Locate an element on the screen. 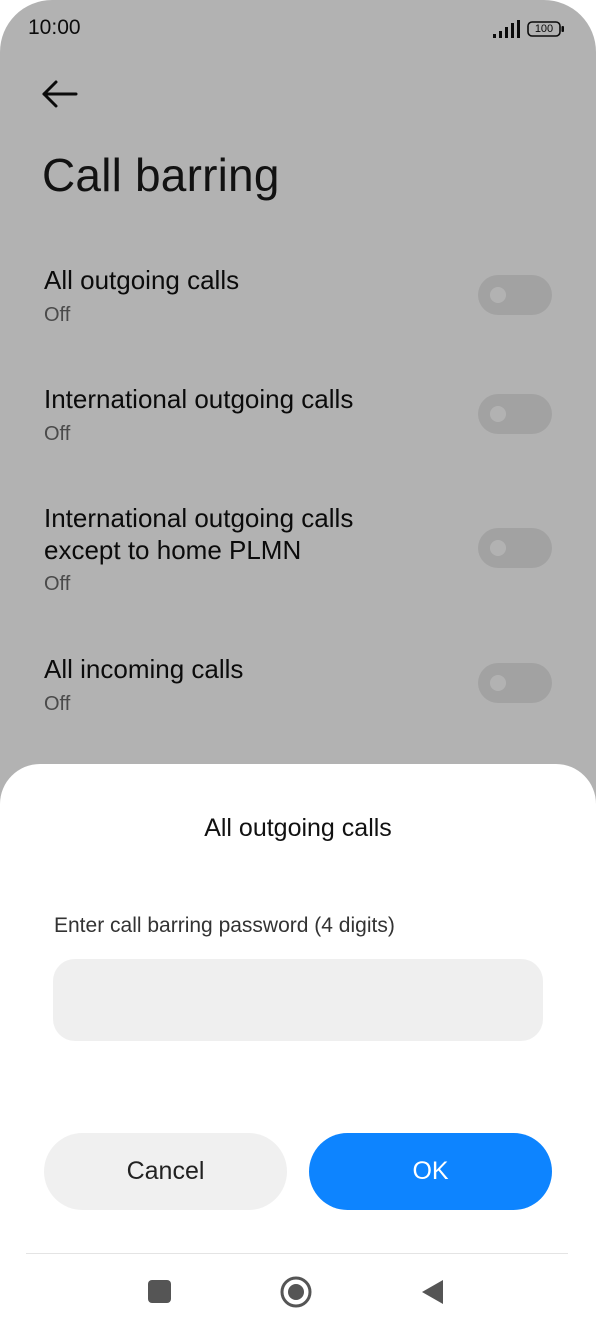  back-triangle-icon is located at coordinates (432, 1292).